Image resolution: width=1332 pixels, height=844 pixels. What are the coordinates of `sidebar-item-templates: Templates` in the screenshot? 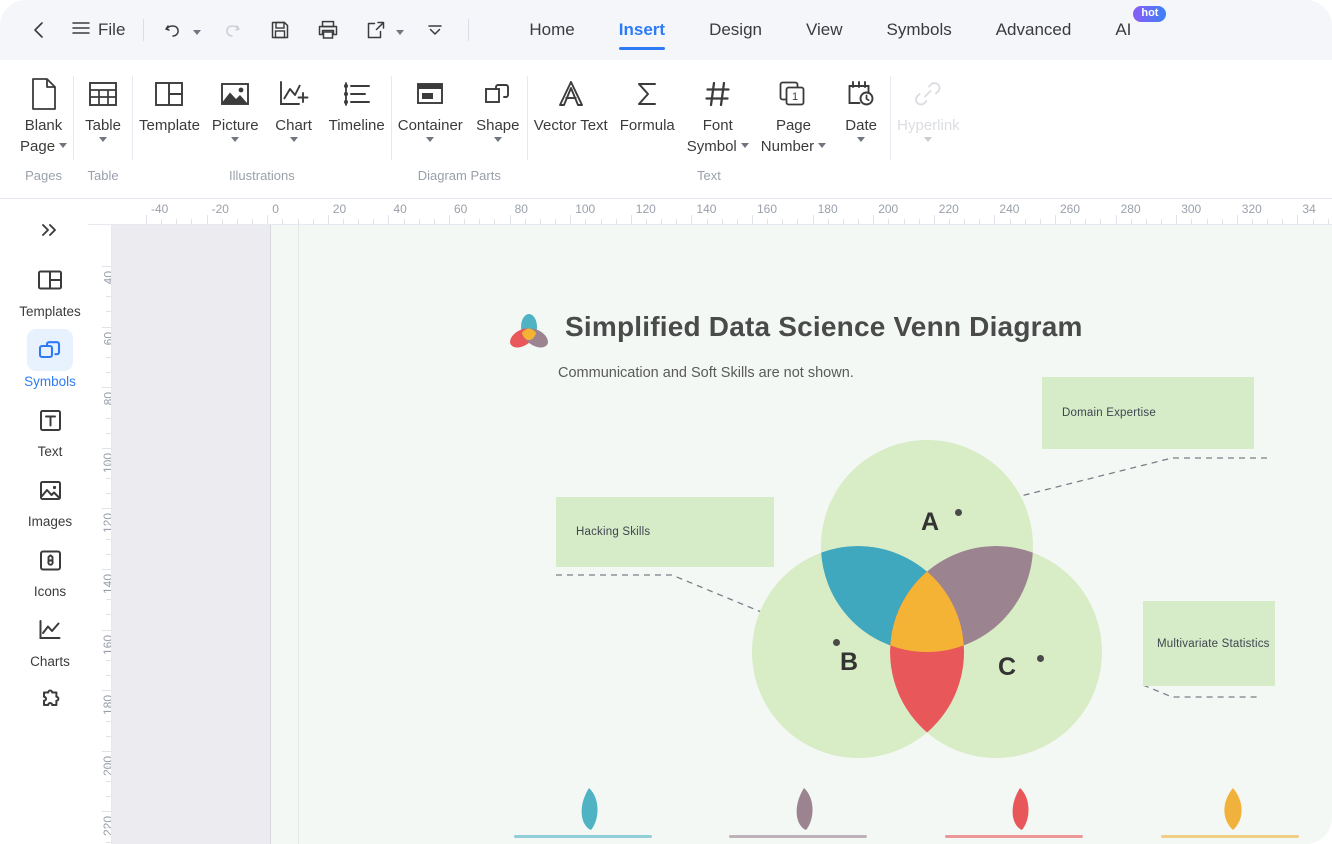 It's located at (50, 289).